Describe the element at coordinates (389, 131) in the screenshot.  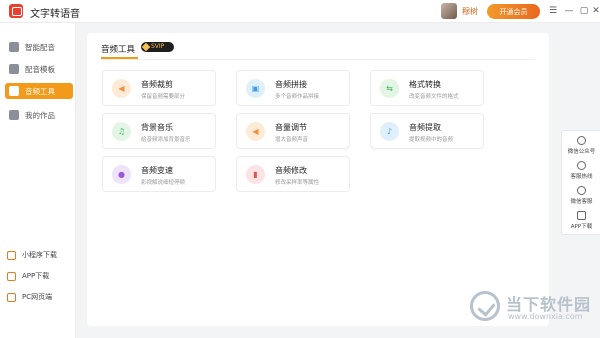
I see `extract-icon: ♪` at that location.